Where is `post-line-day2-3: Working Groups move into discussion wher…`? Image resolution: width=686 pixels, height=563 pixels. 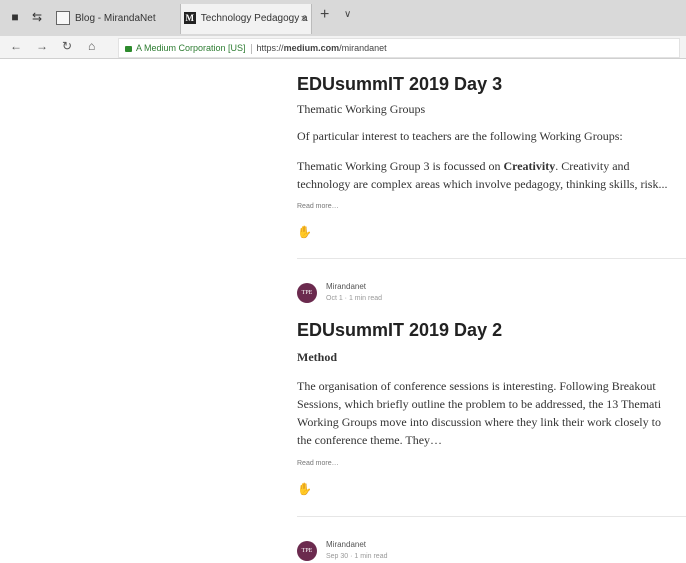
post-line-day2-3: Working Groups move into discussion wher… is located at coordinates (479, 422).